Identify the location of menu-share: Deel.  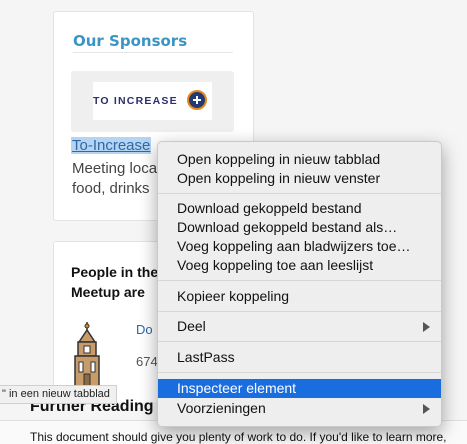
(299, 326).